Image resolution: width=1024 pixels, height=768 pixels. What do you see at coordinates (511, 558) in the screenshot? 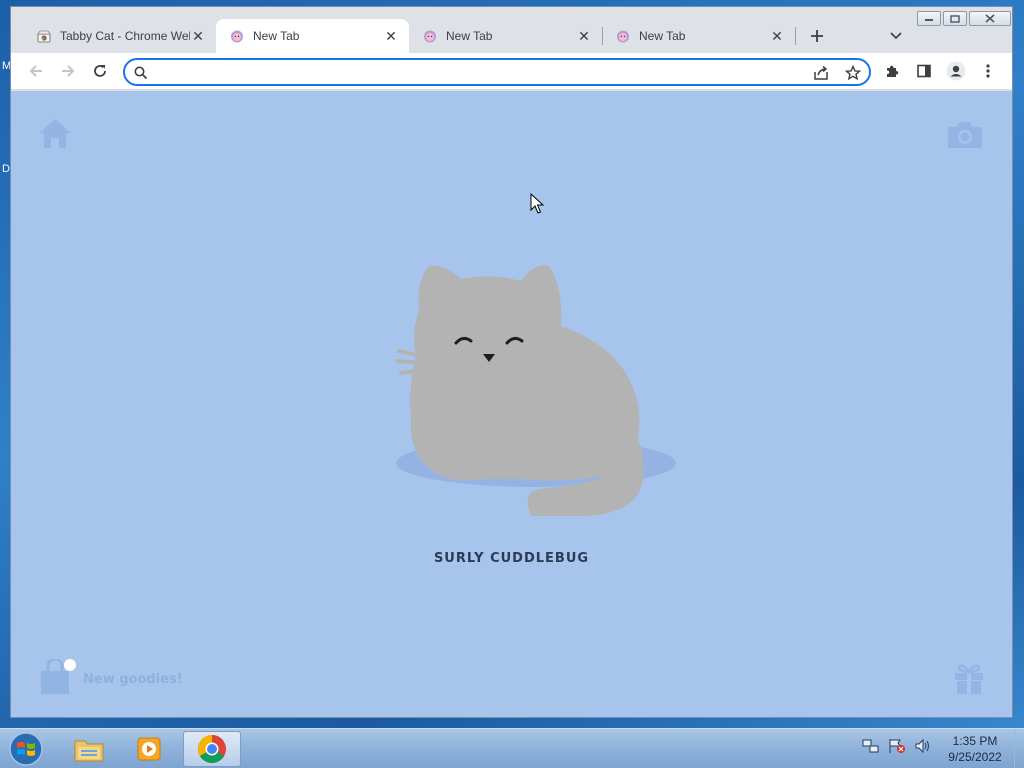
I see `cat-name-label: SURLY CUDDLEBUG` at bounding box center [511, 558].